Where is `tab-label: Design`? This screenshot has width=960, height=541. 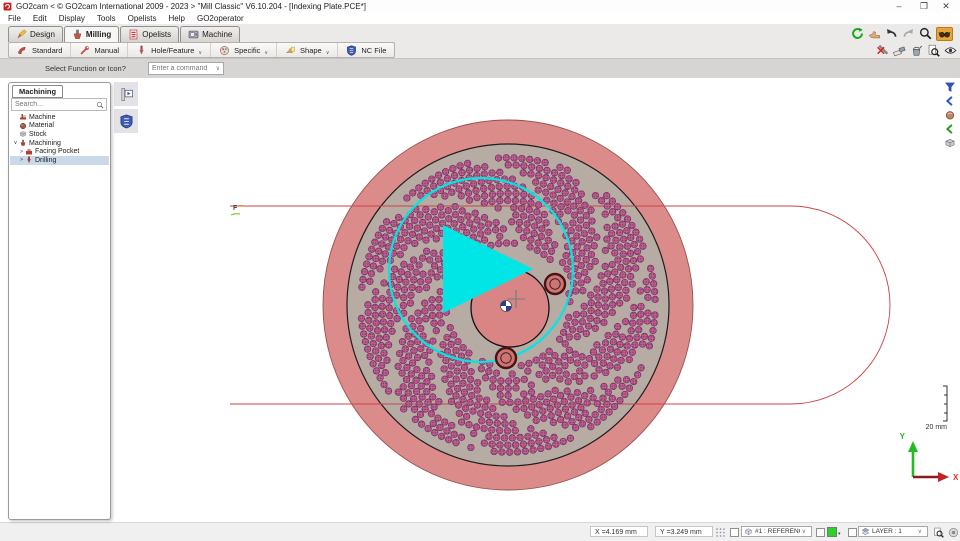 tab-label: Design is located at coordinates (42, 34).